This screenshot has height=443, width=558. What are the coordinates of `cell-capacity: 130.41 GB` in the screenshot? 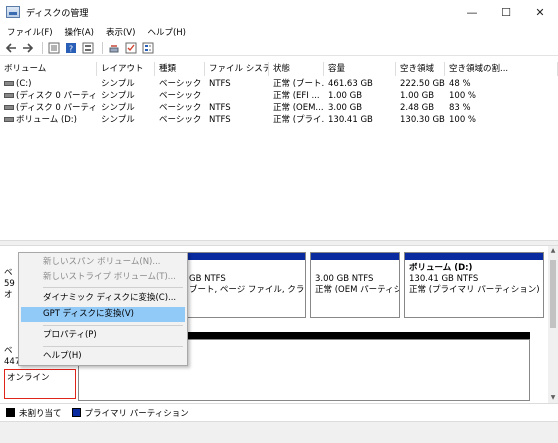 It's located at (350, 120).